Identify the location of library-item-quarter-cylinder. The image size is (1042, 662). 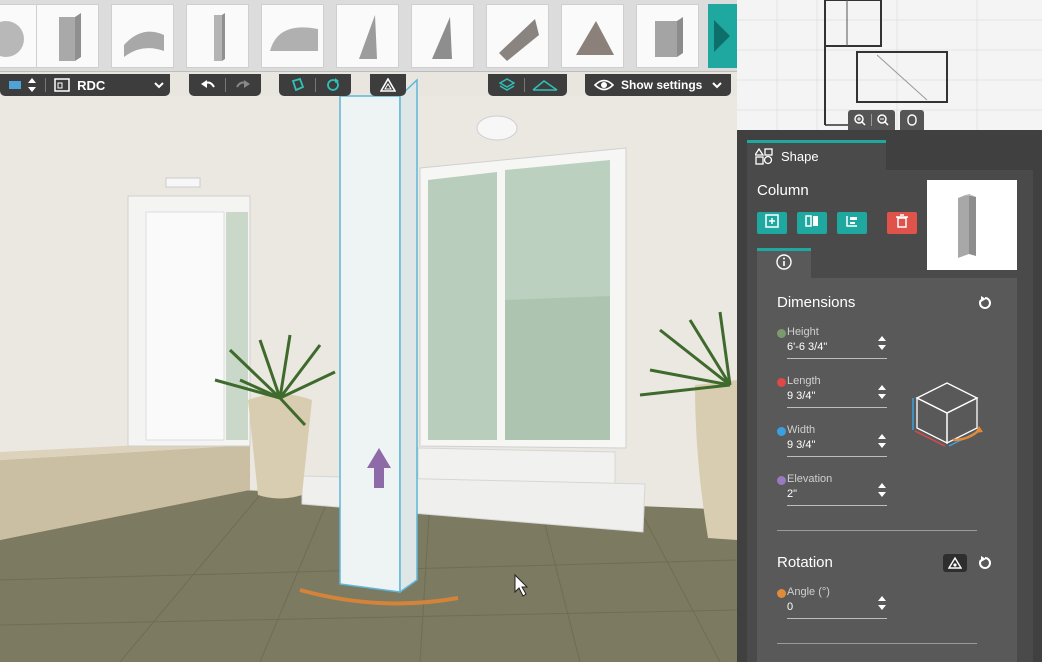
(292, 36).